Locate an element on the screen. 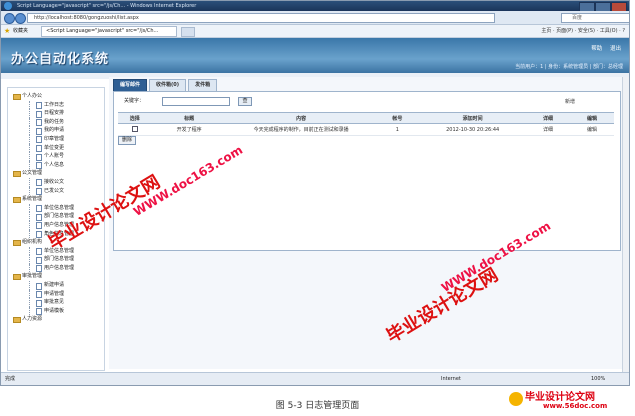 This screenshot has width=635, height=416. sidebar-item: 我的申请 is located at coordinates (57, 130).